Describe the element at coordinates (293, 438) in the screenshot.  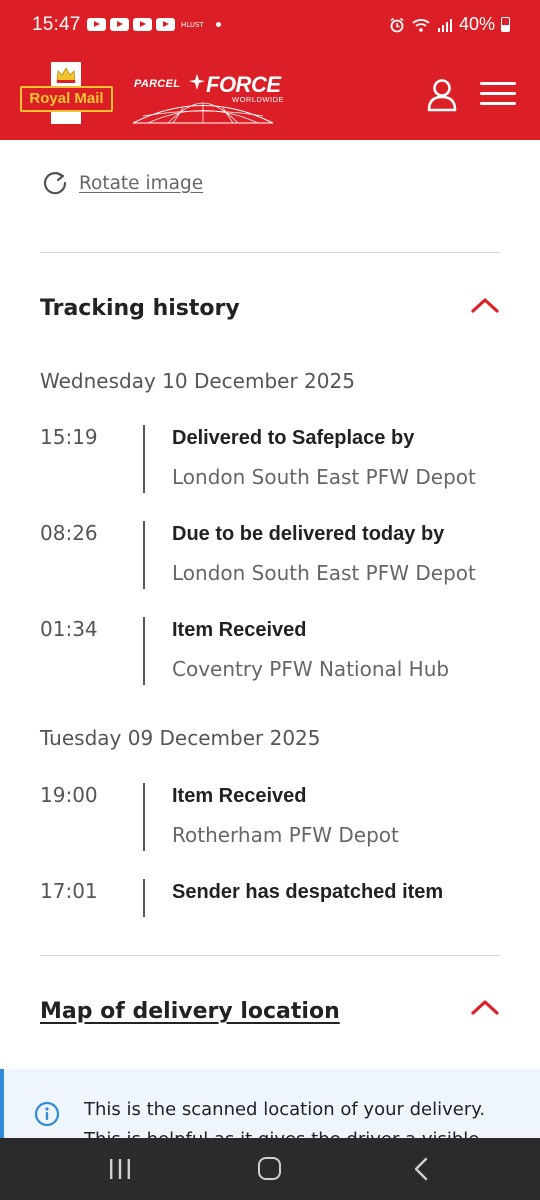
I see `event-title: Delivered to Safeplace by` at that location.